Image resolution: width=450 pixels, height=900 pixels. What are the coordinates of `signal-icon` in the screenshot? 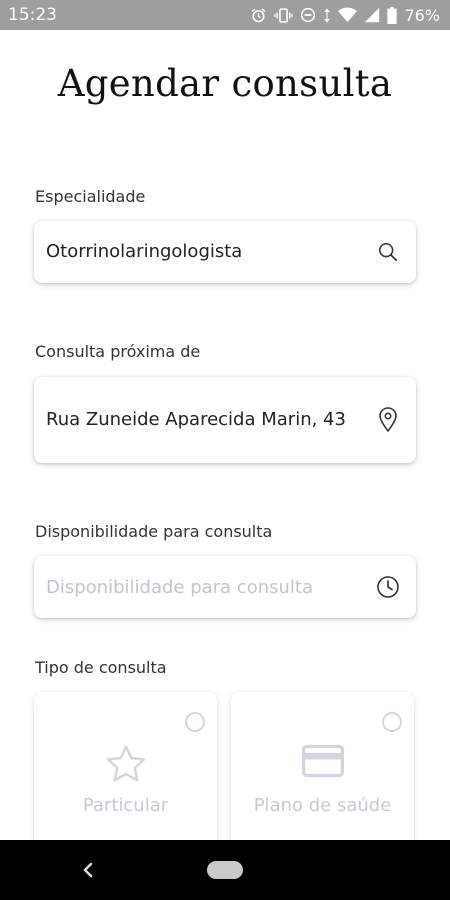 It's located at (372, 15).